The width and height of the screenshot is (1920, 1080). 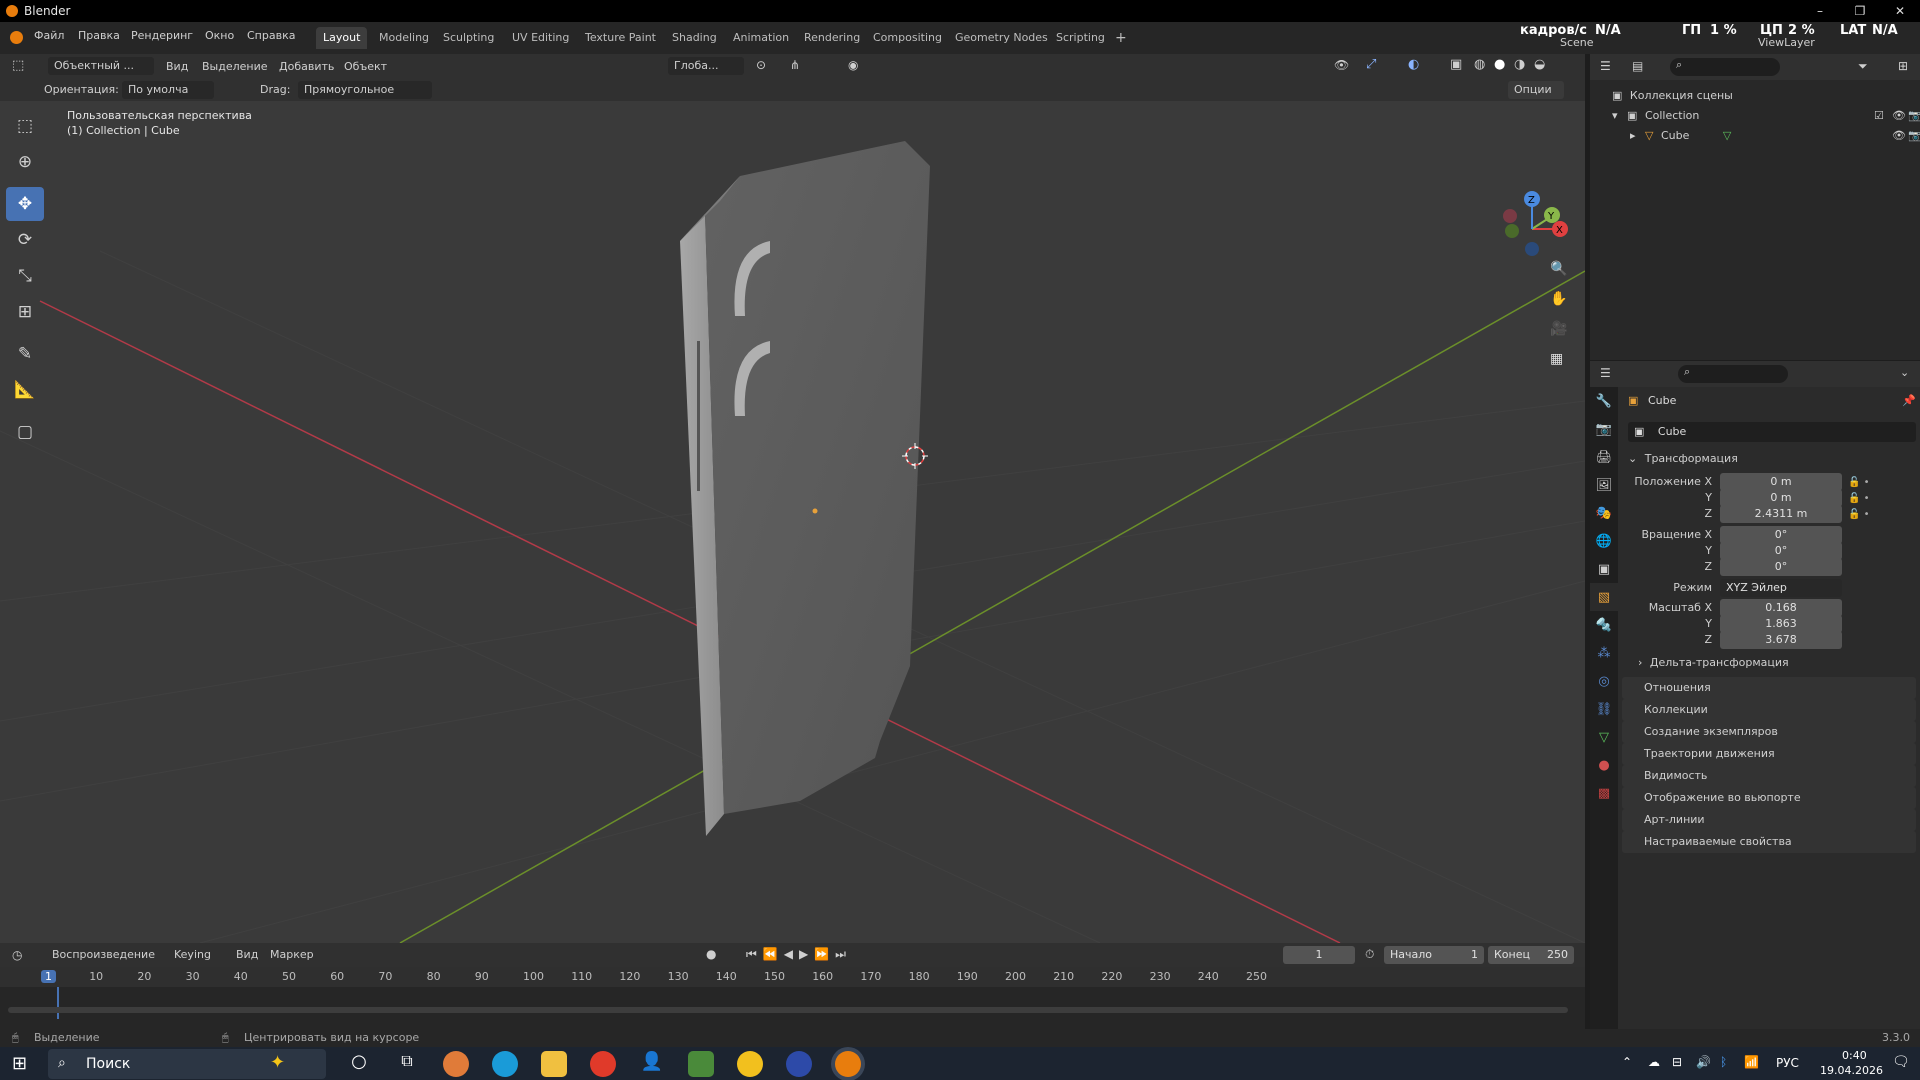 What do you see at coordinates (1904, 372) in the screenshot?
I see `chevron-down-icon: ⌄` at bounding box center [1904, 372].